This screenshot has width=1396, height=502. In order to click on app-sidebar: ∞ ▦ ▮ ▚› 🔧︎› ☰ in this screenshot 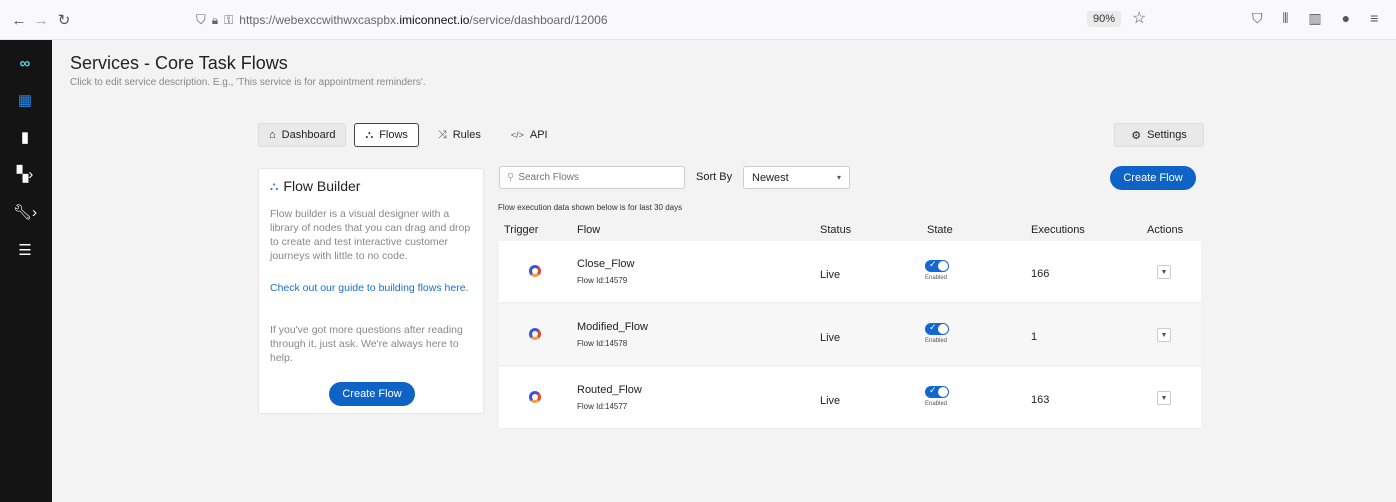, I will do `click(26, 271)`.